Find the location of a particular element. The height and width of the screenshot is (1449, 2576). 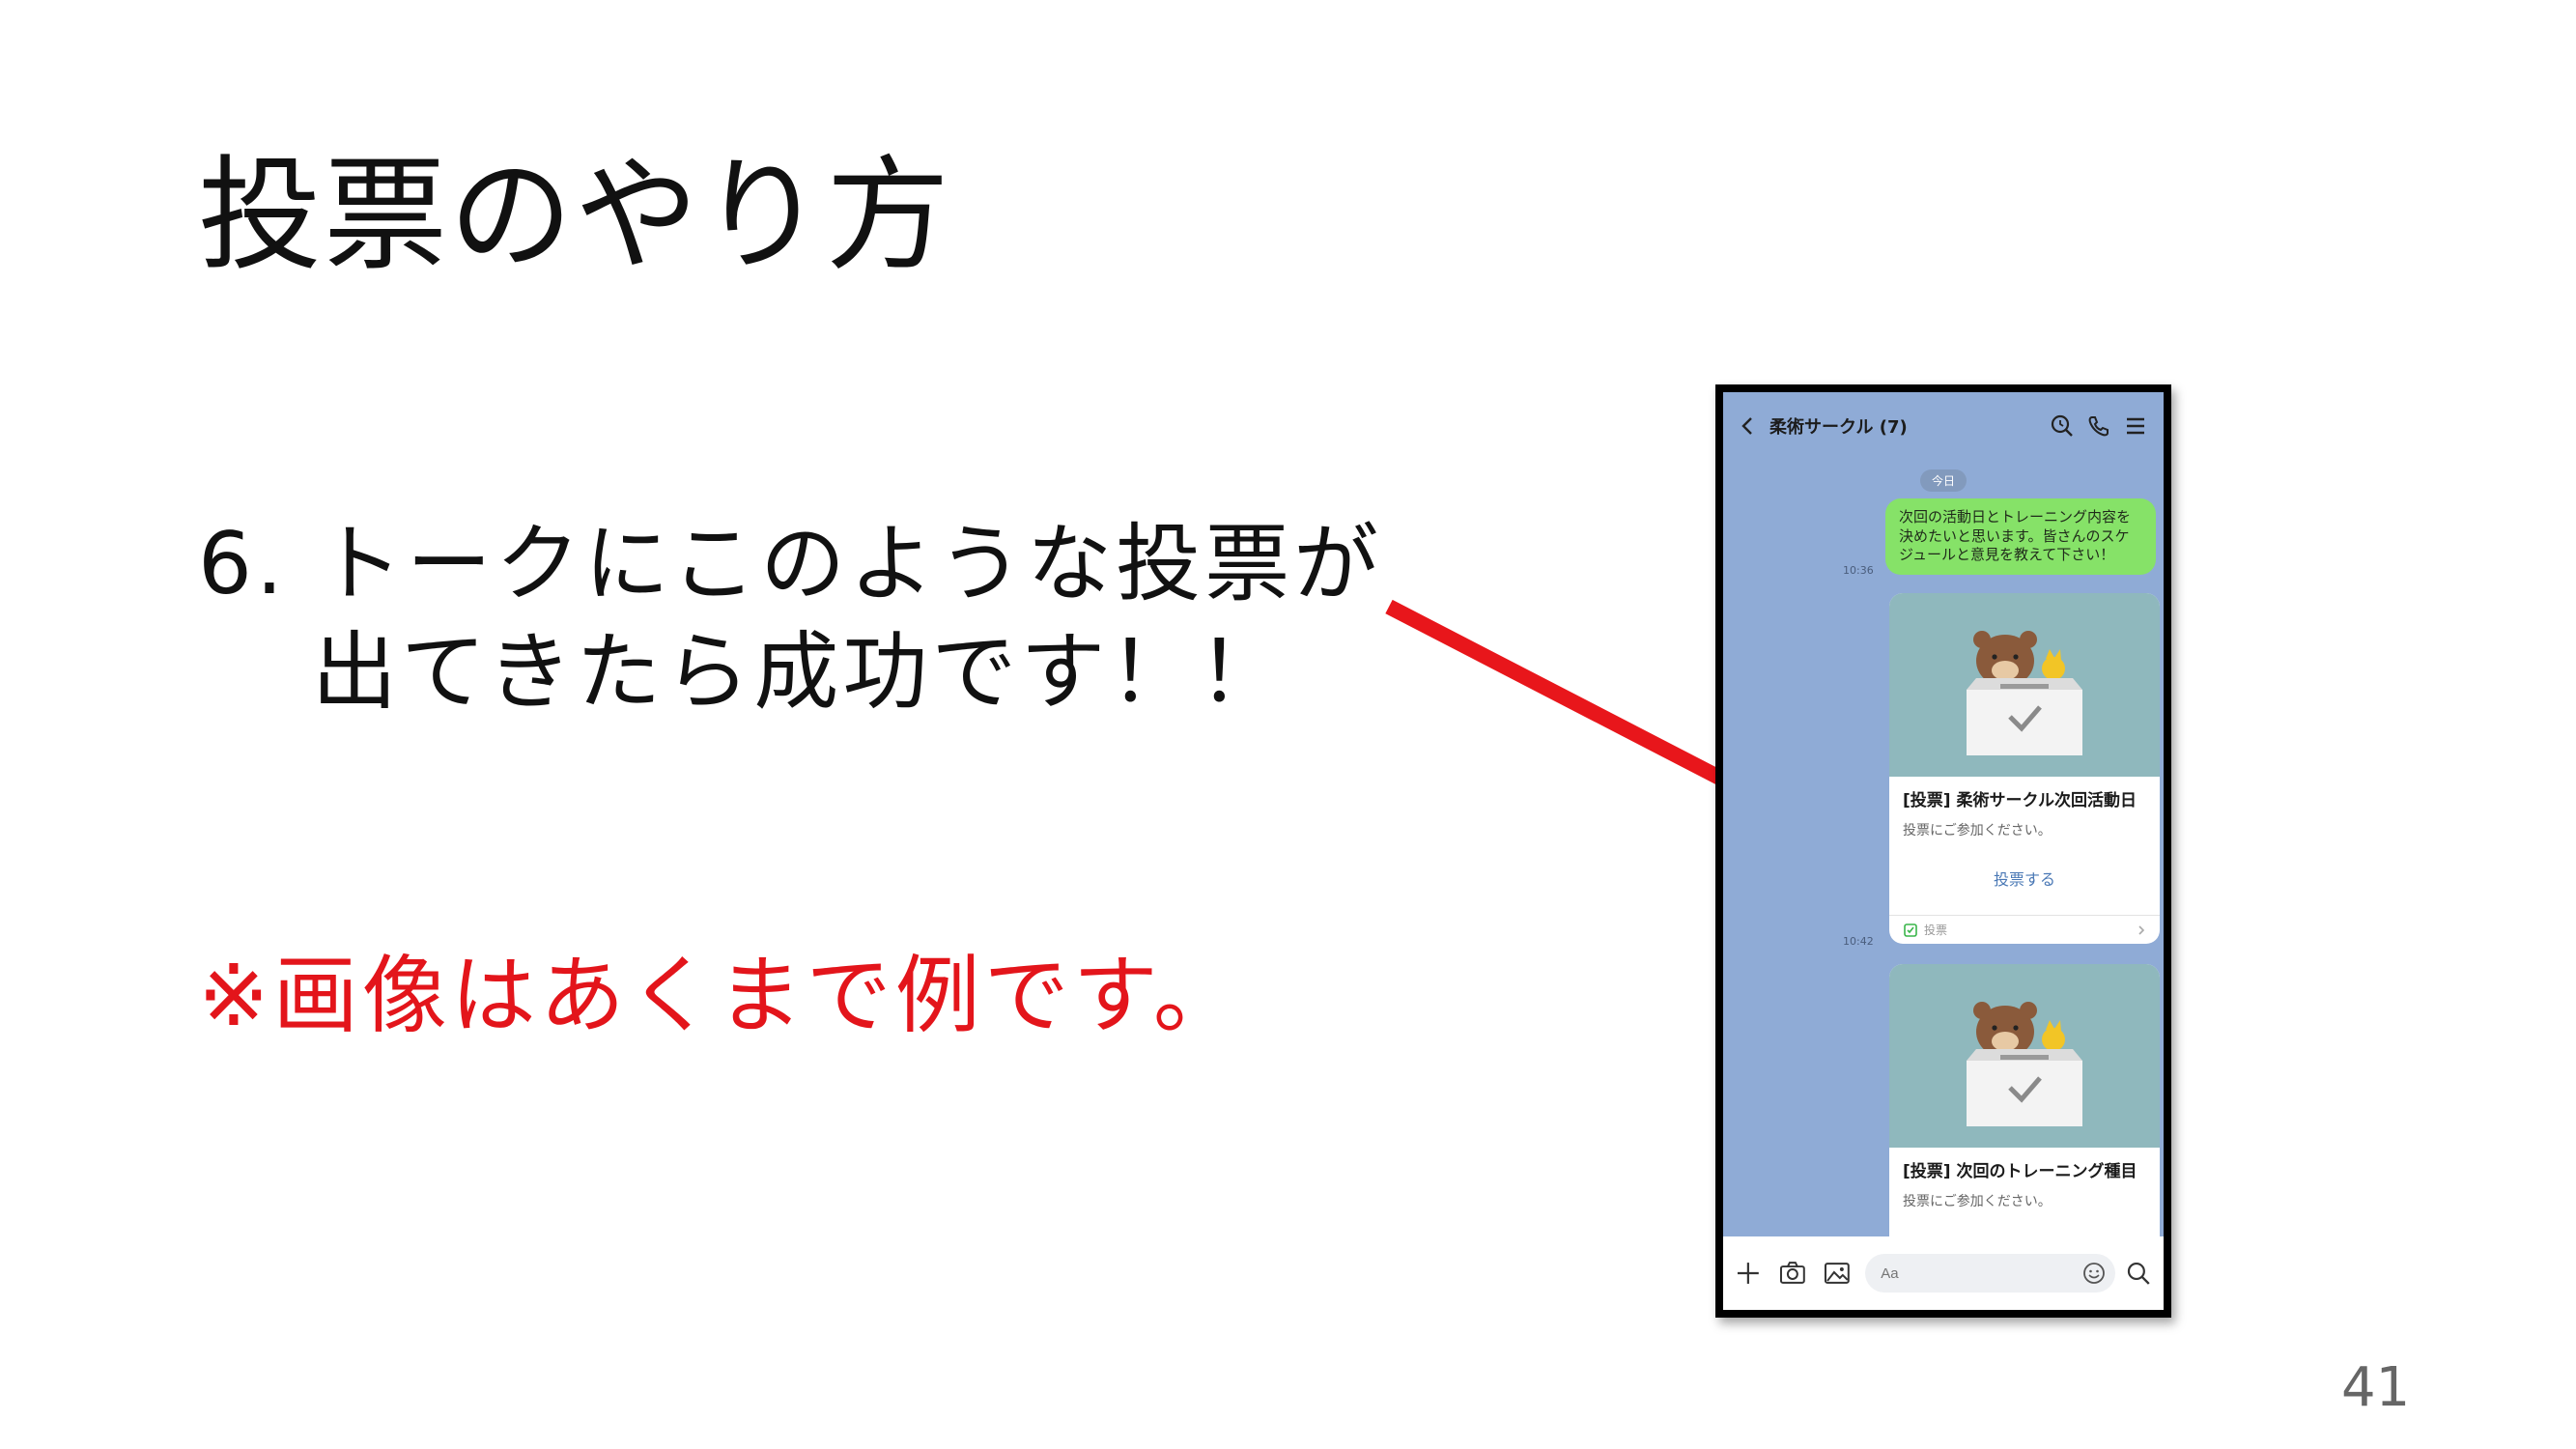

step-line-2: 出てきたら成功です！！ is located at coordinates (800, 671).